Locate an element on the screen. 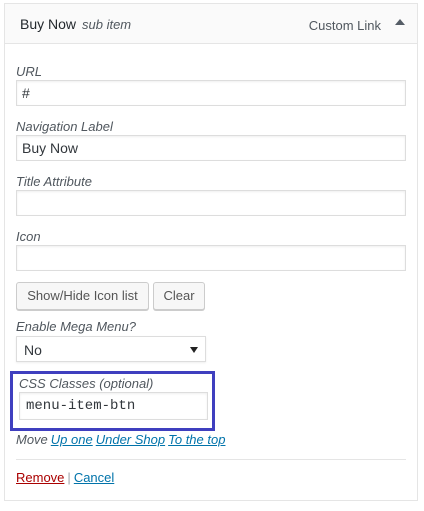  move-label: Move is located at coordinates (32, 439).